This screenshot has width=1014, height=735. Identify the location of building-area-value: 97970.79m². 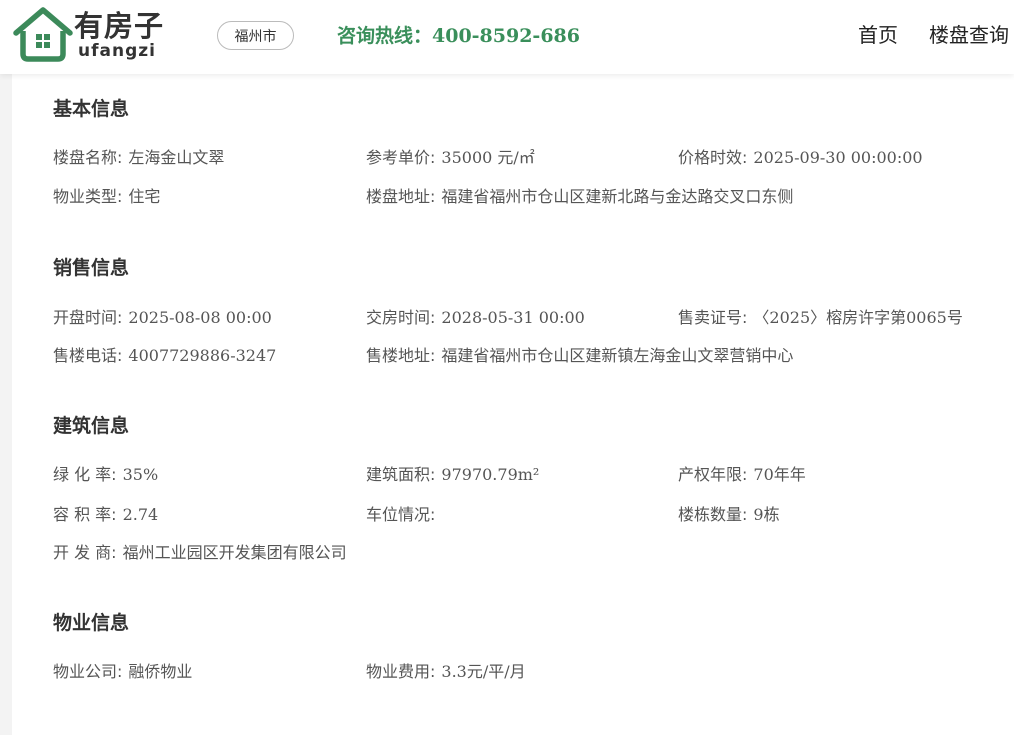
(490, 474).